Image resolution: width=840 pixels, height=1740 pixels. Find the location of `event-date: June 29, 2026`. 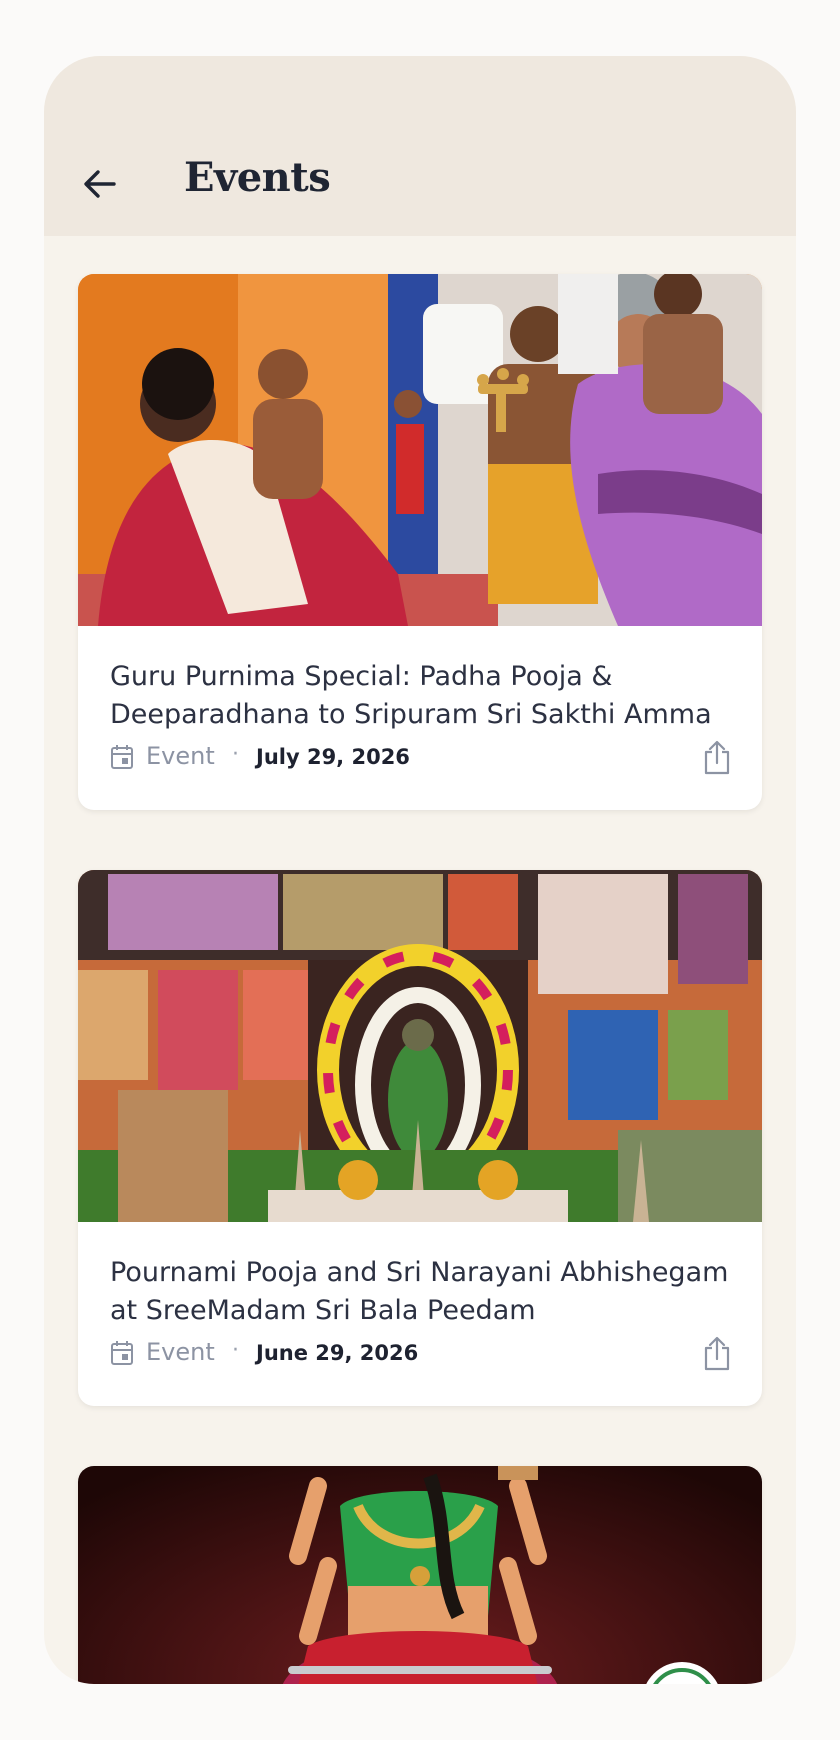

event-date: June 29, 2026 is located at coordinates (337, 1353).